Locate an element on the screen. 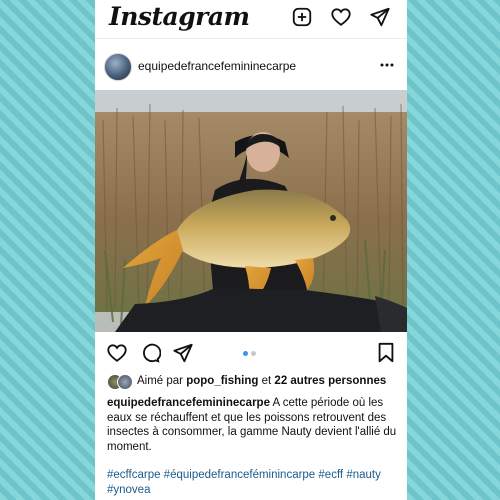 The width and height of the screenshot is (500, 500). likes-middle: et is located at coordinates (266, 381).